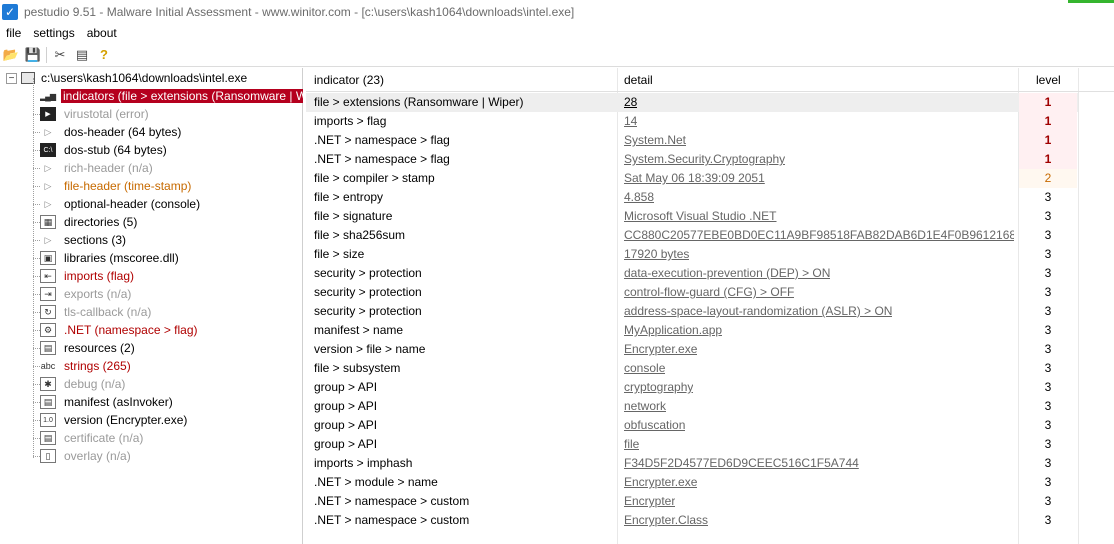  I want to click on table-row: .NET > namespace > flag System.Net 1, so click(692, 140).